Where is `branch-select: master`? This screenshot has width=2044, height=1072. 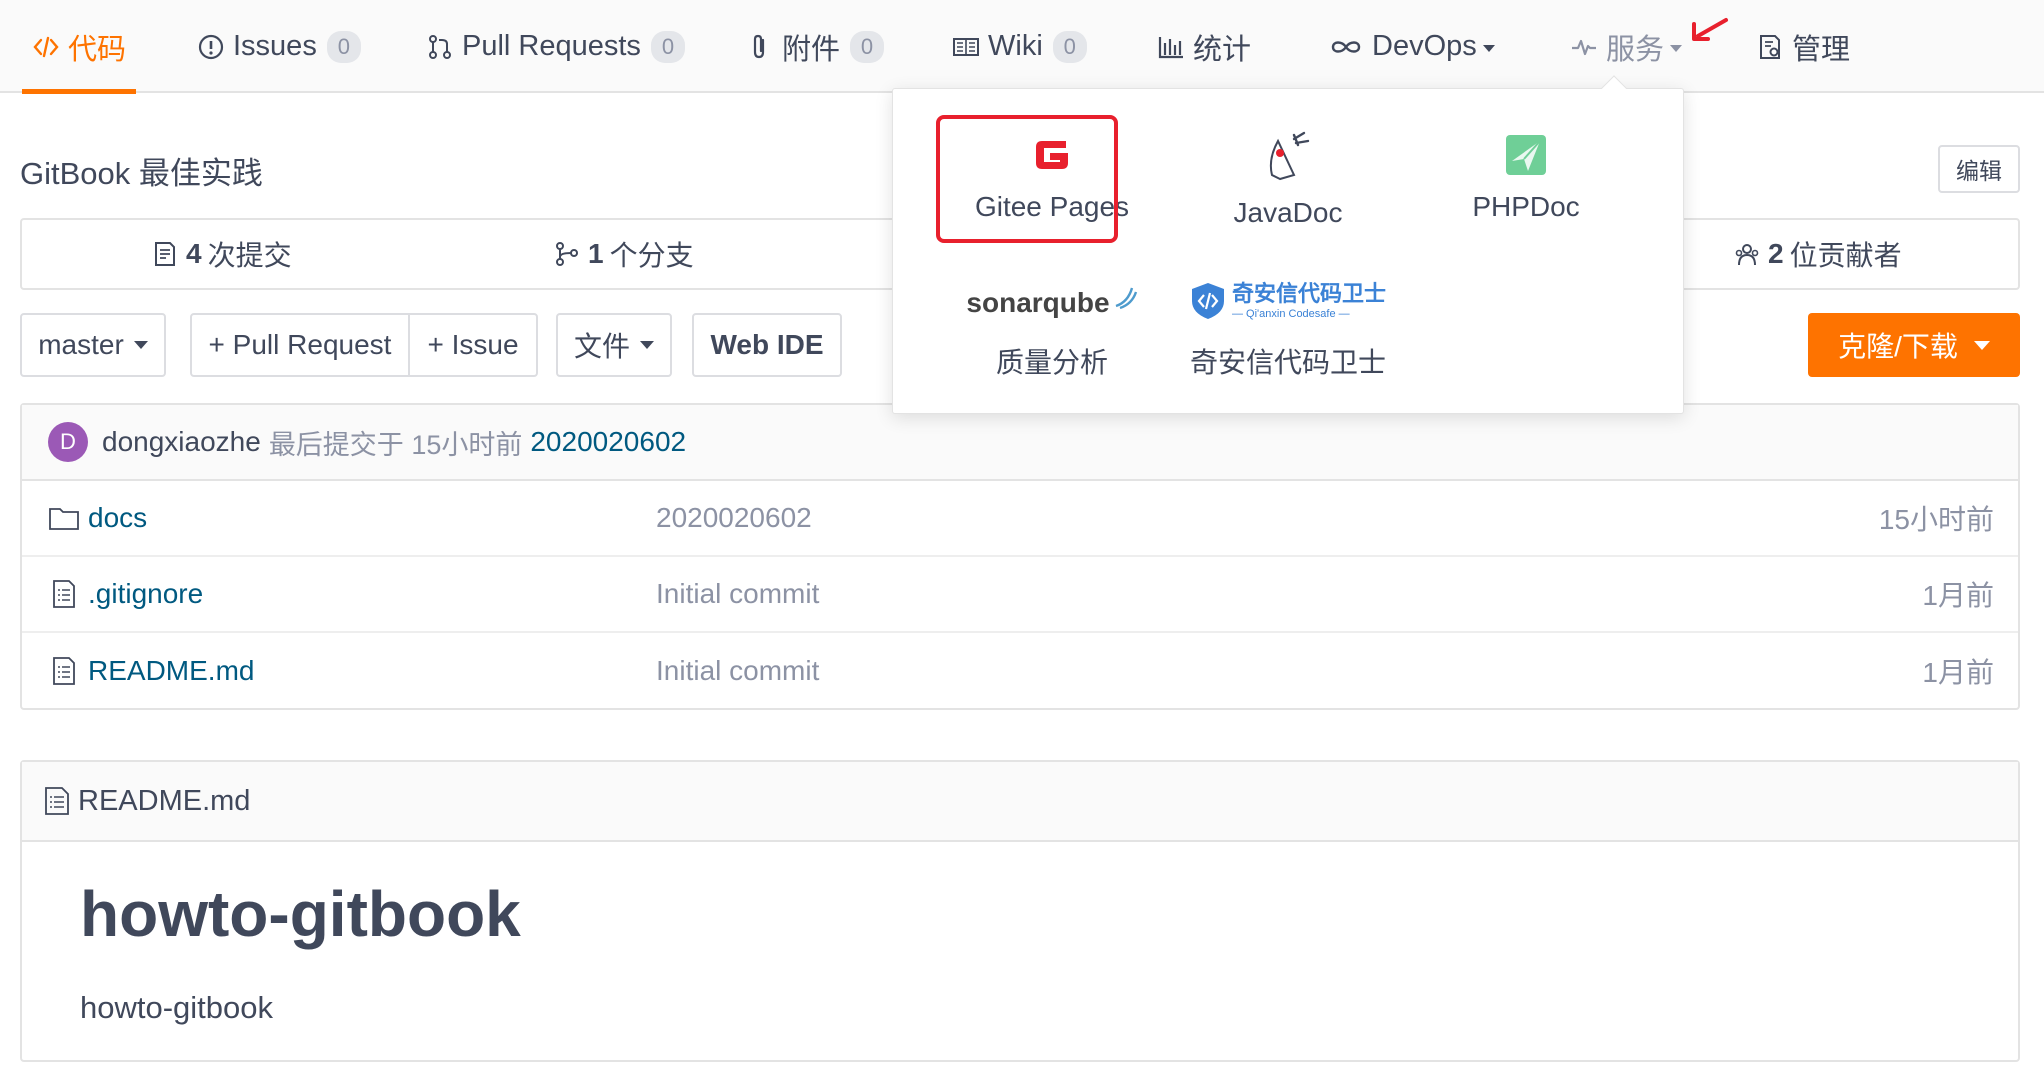 branch-select: master is located at coordinates (93, 345).